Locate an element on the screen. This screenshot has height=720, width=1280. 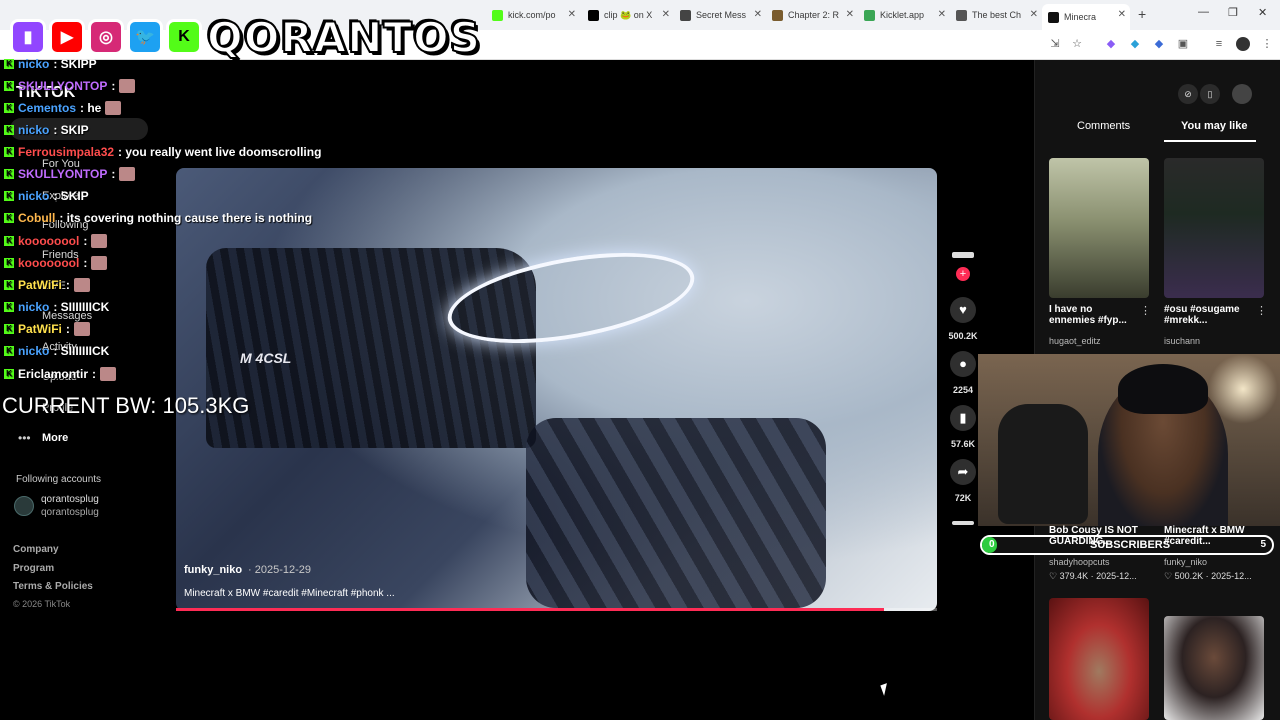
close-window-icon: ✕ is located at coordinates (1262, 12).